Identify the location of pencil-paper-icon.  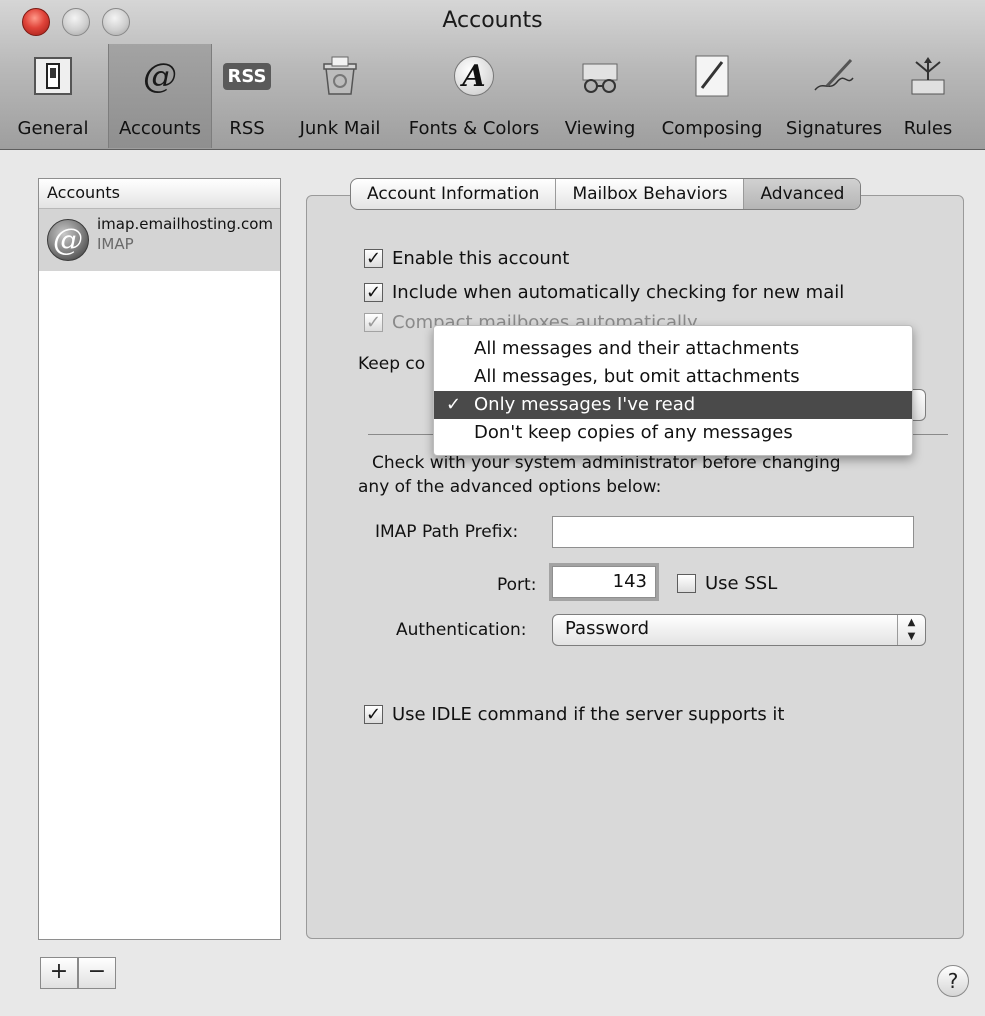
(712, 76).